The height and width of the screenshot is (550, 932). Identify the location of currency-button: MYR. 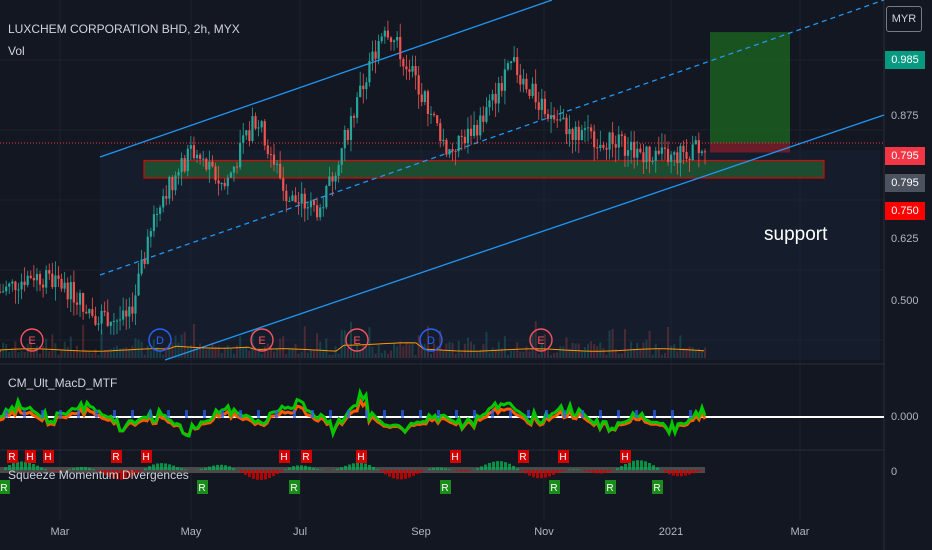
(904, 19).